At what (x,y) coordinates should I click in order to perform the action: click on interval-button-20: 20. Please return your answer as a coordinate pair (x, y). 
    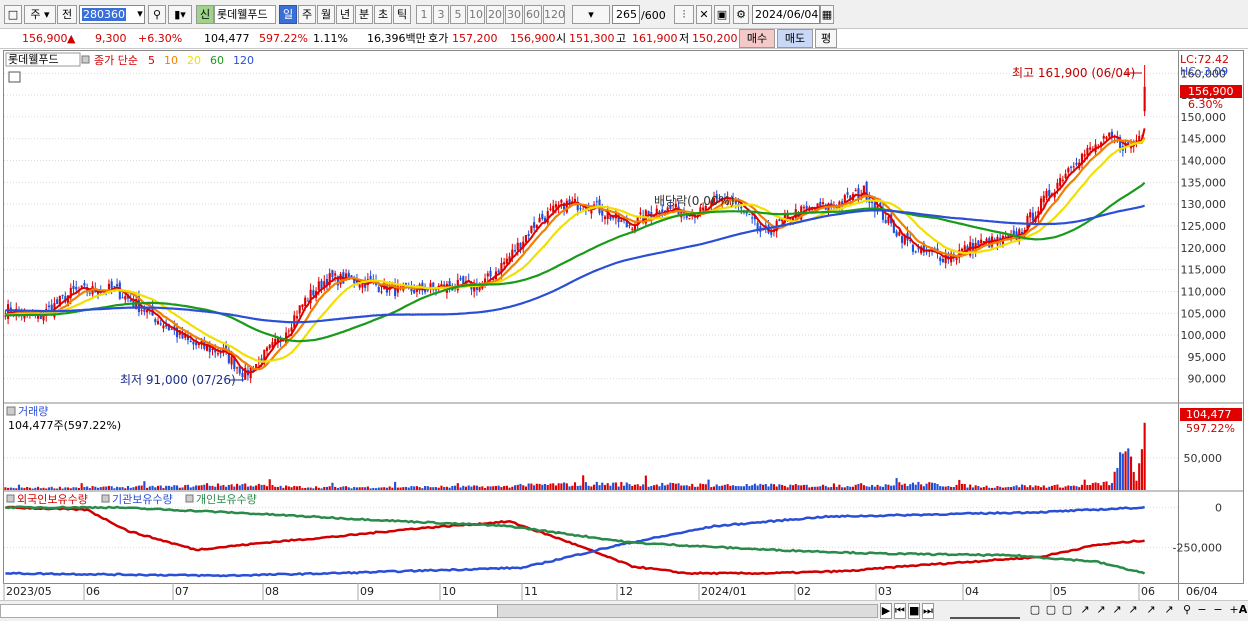
    Looking at the image, I should click on (495, 14).